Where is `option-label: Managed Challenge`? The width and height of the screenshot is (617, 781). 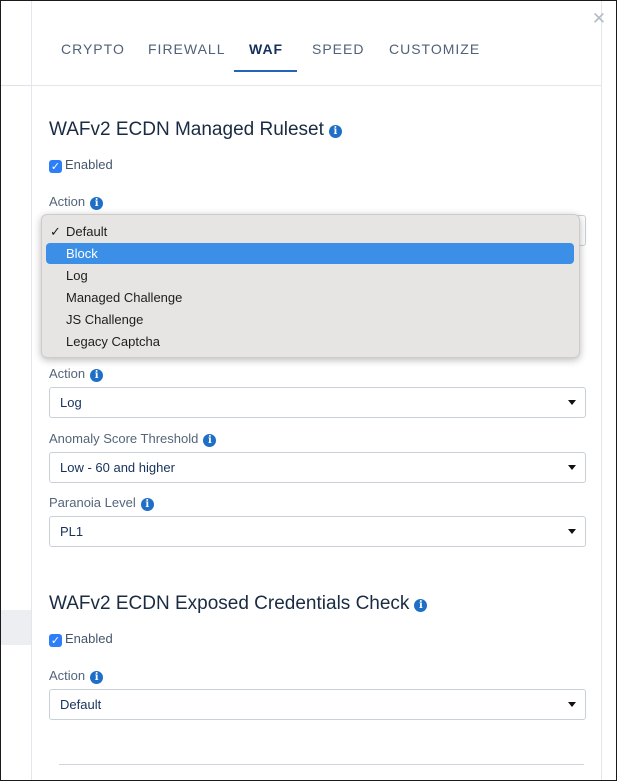
option-label: Managed Challenge is located at coordinates (124, 297).